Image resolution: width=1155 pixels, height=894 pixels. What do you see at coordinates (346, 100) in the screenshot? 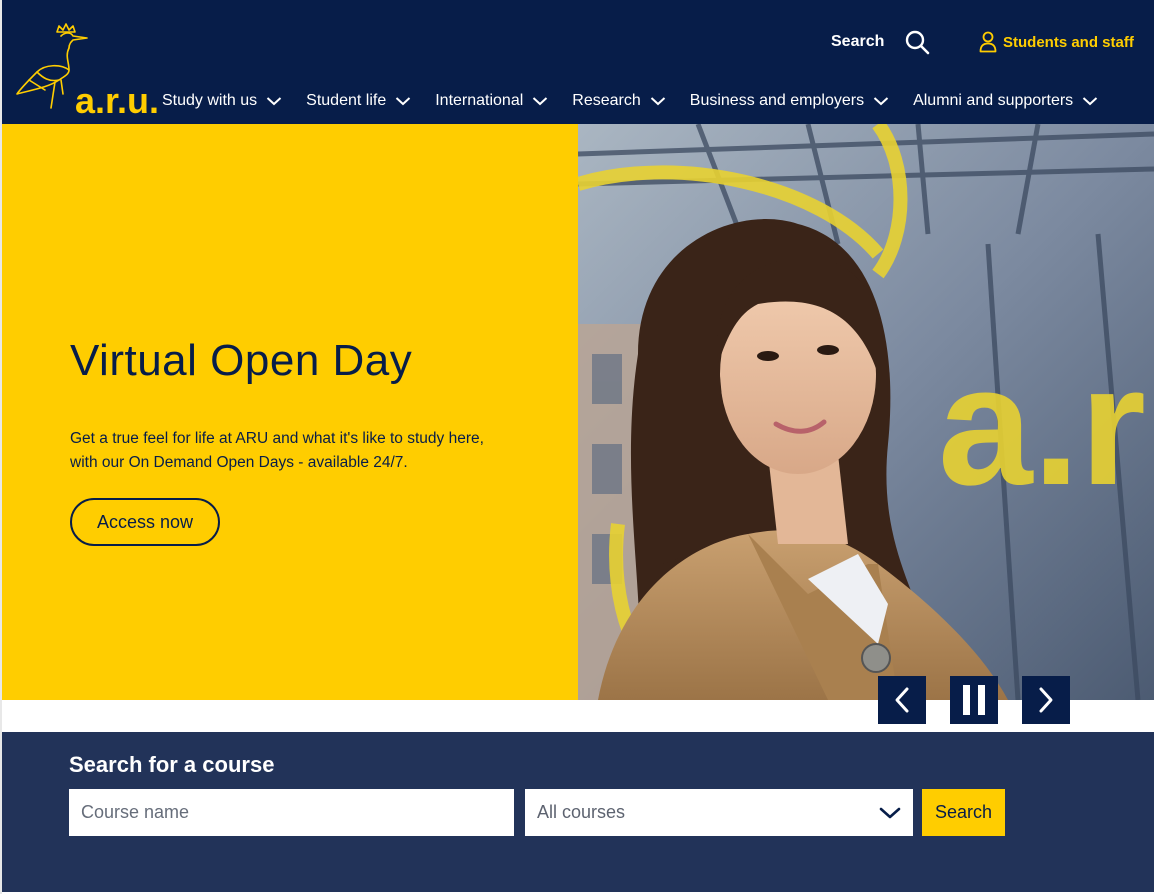
I see `nav-item-label: Student life` at bounding box center [346, 100].